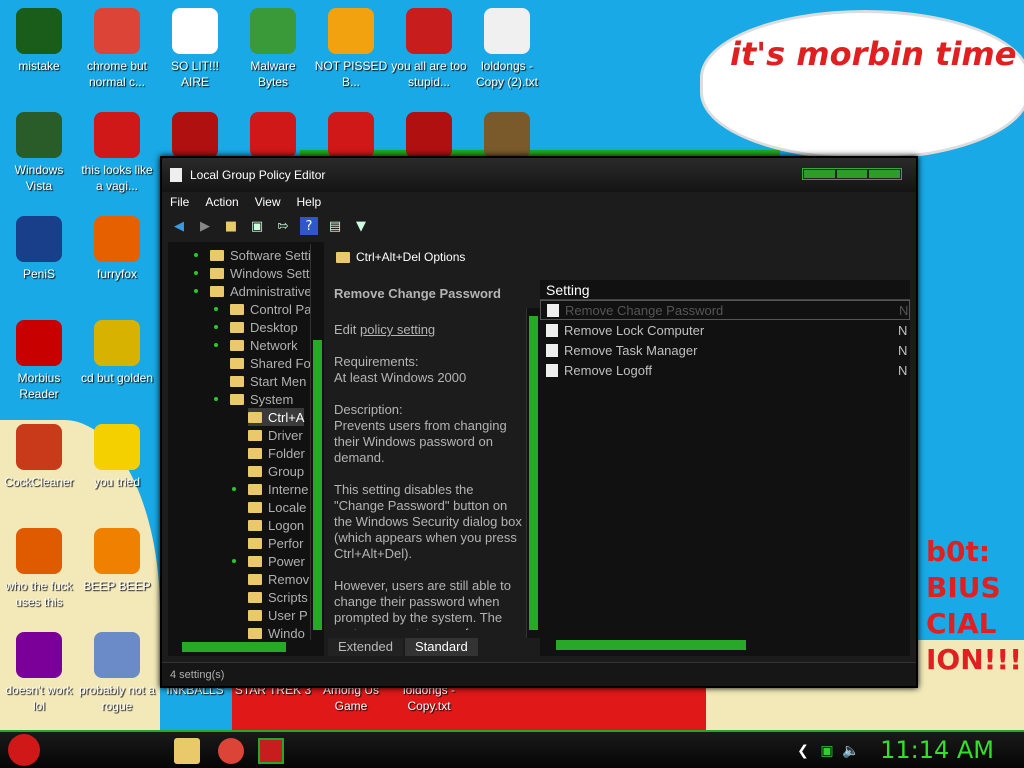 The height and width of the screenshot is (768, 1024). What do you see at coordinates (231, 751) in the screenshot?
I see `chrome-icon` at bounding box center [231, 751].